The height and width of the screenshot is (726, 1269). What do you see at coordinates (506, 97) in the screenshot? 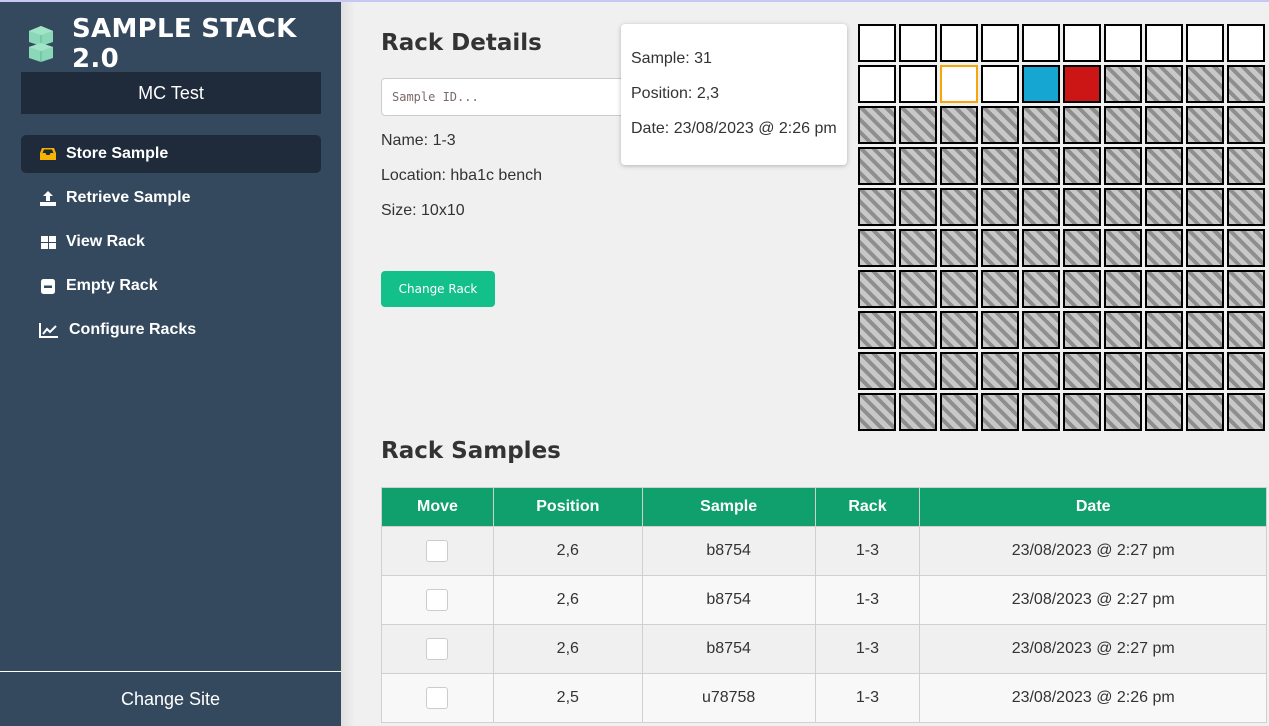
I see `sample-id-input` at bounding box center [506, 97].